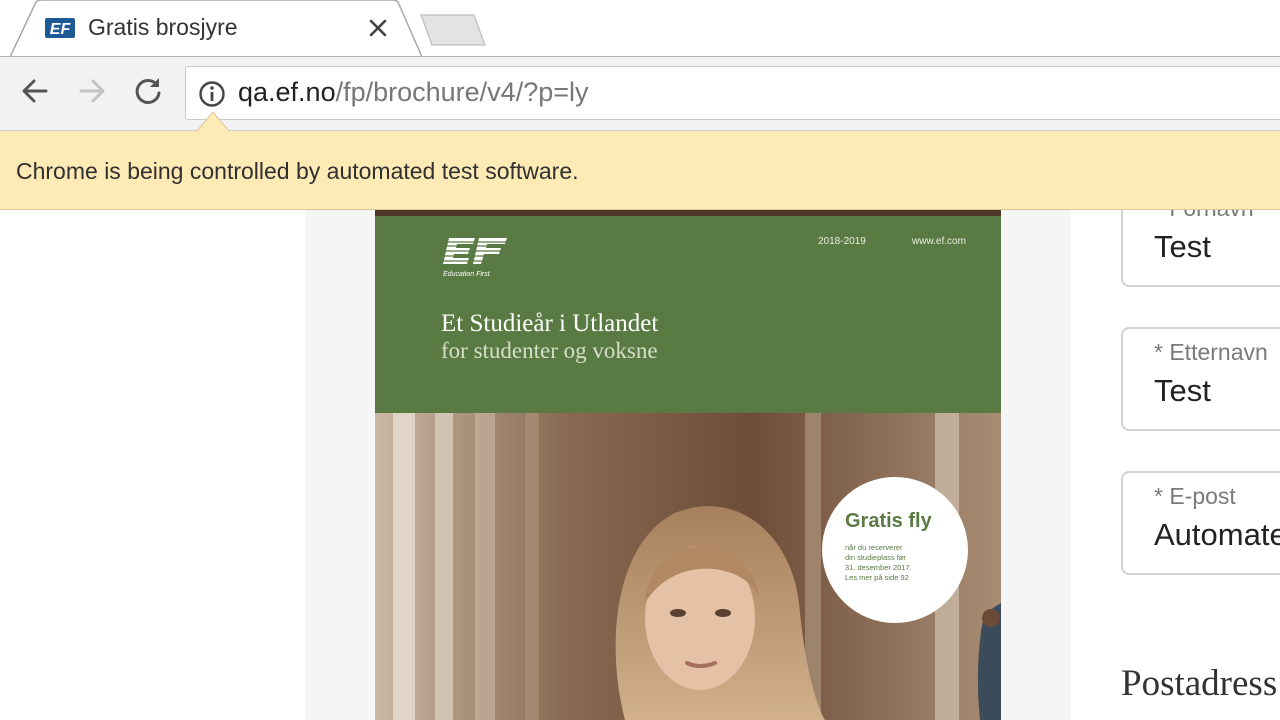  I want to click on email-label: * E-post, so click(1195, 496).